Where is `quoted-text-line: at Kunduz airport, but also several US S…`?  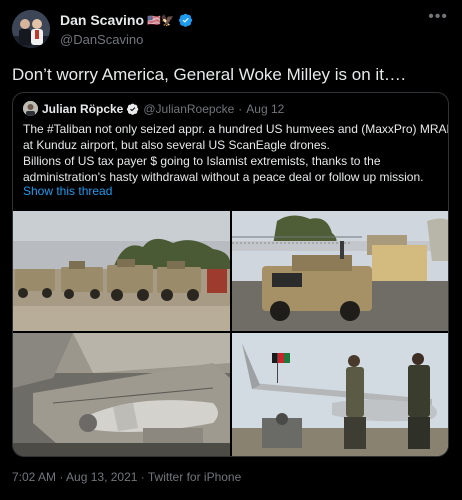 quoted-text-line: at Kunduz airport, but also several US S… is located at coordinates (176, 145).